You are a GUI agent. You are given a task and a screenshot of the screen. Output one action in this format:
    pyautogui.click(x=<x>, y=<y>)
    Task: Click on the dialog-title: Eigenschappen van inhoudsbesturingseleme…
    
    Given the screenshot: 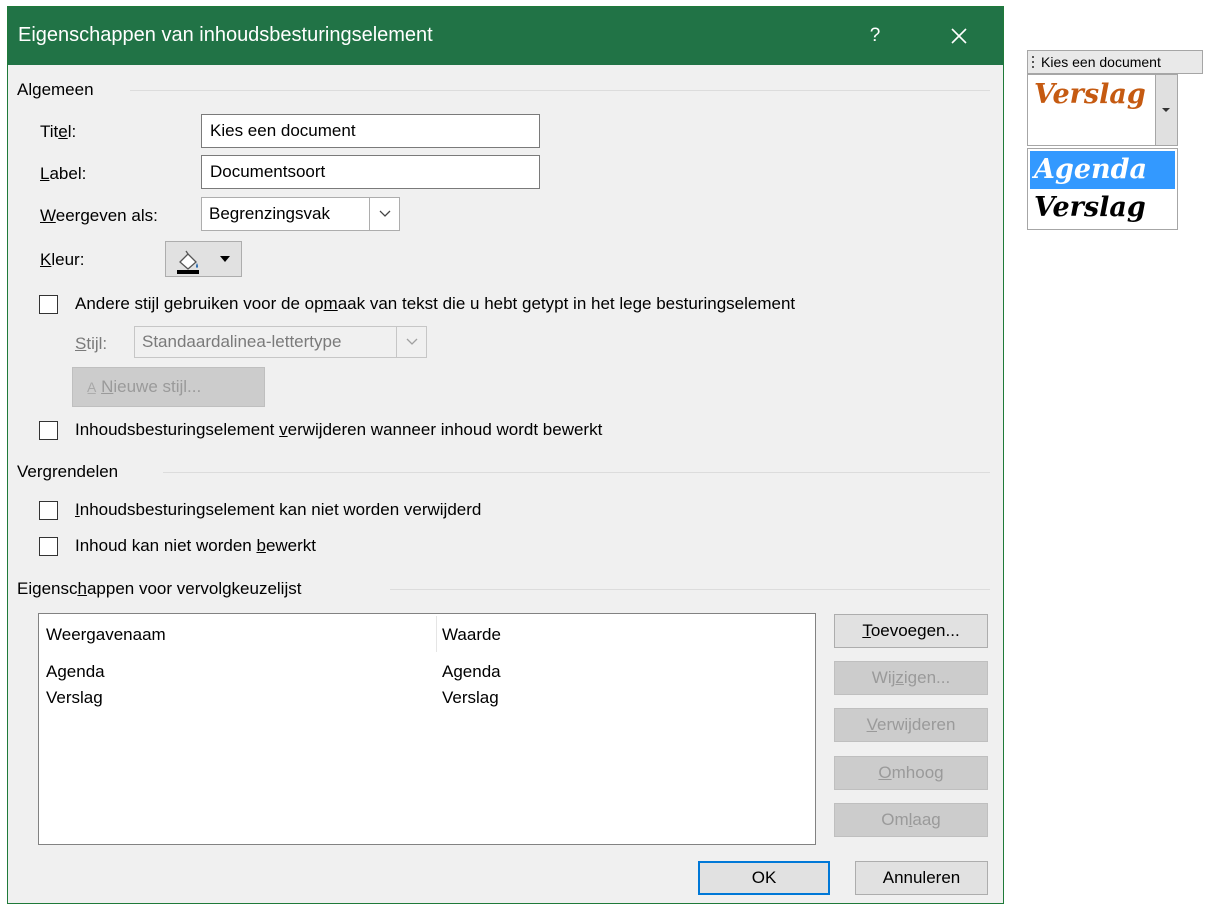 What is the action you would take?
    pyautogui.click(x=225, y=35)
    